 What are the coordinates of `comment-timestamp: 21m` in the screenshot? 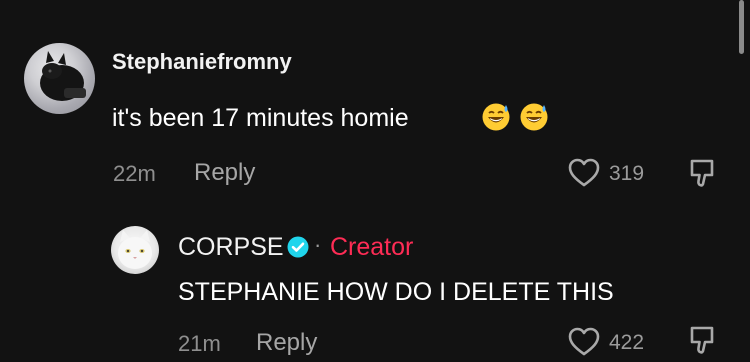 It's located at (199, 343).